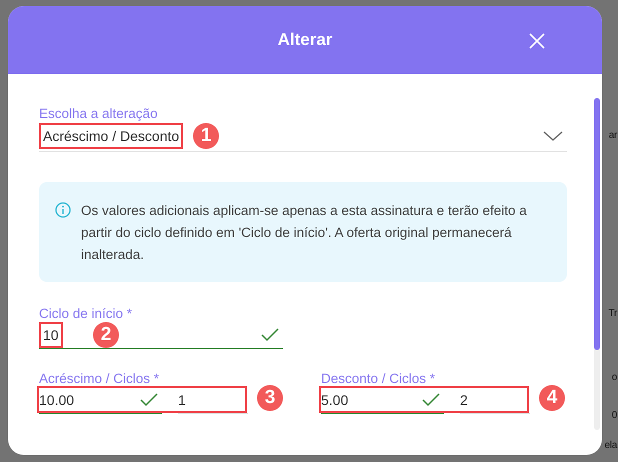 The image size is (618, 462). I want to click on field-value: 2, so click(464, 400).